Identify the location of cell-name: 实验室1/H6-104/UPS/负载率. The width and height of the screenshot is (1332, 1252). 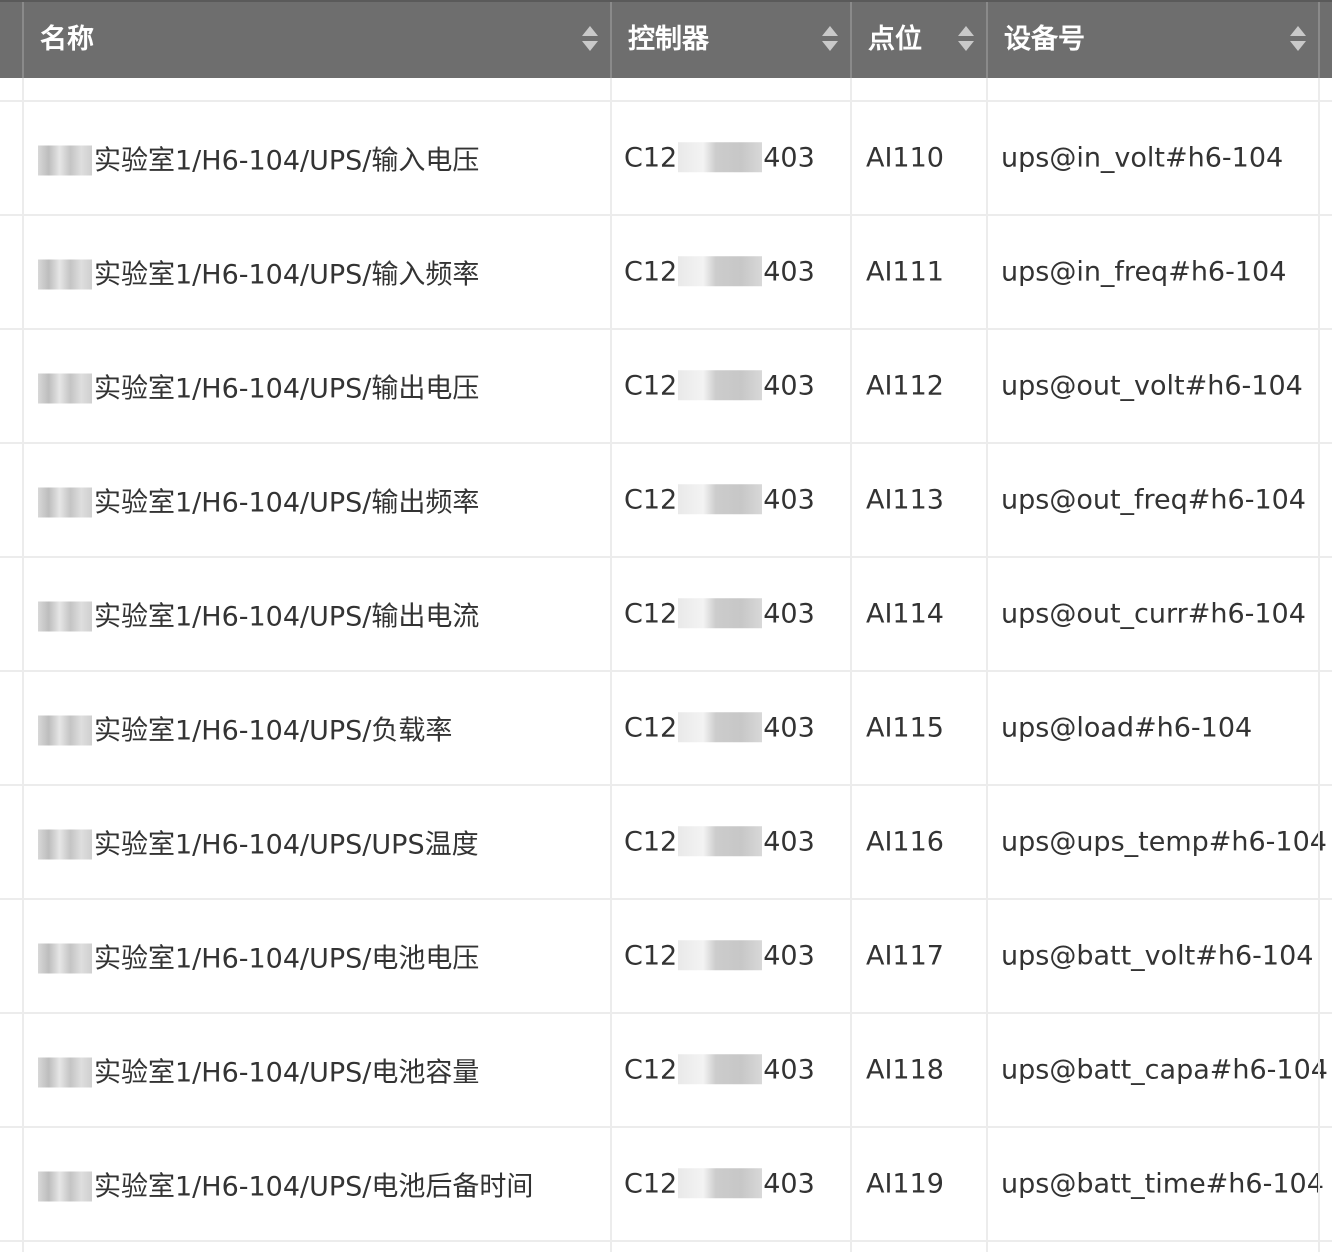
(316, 728).